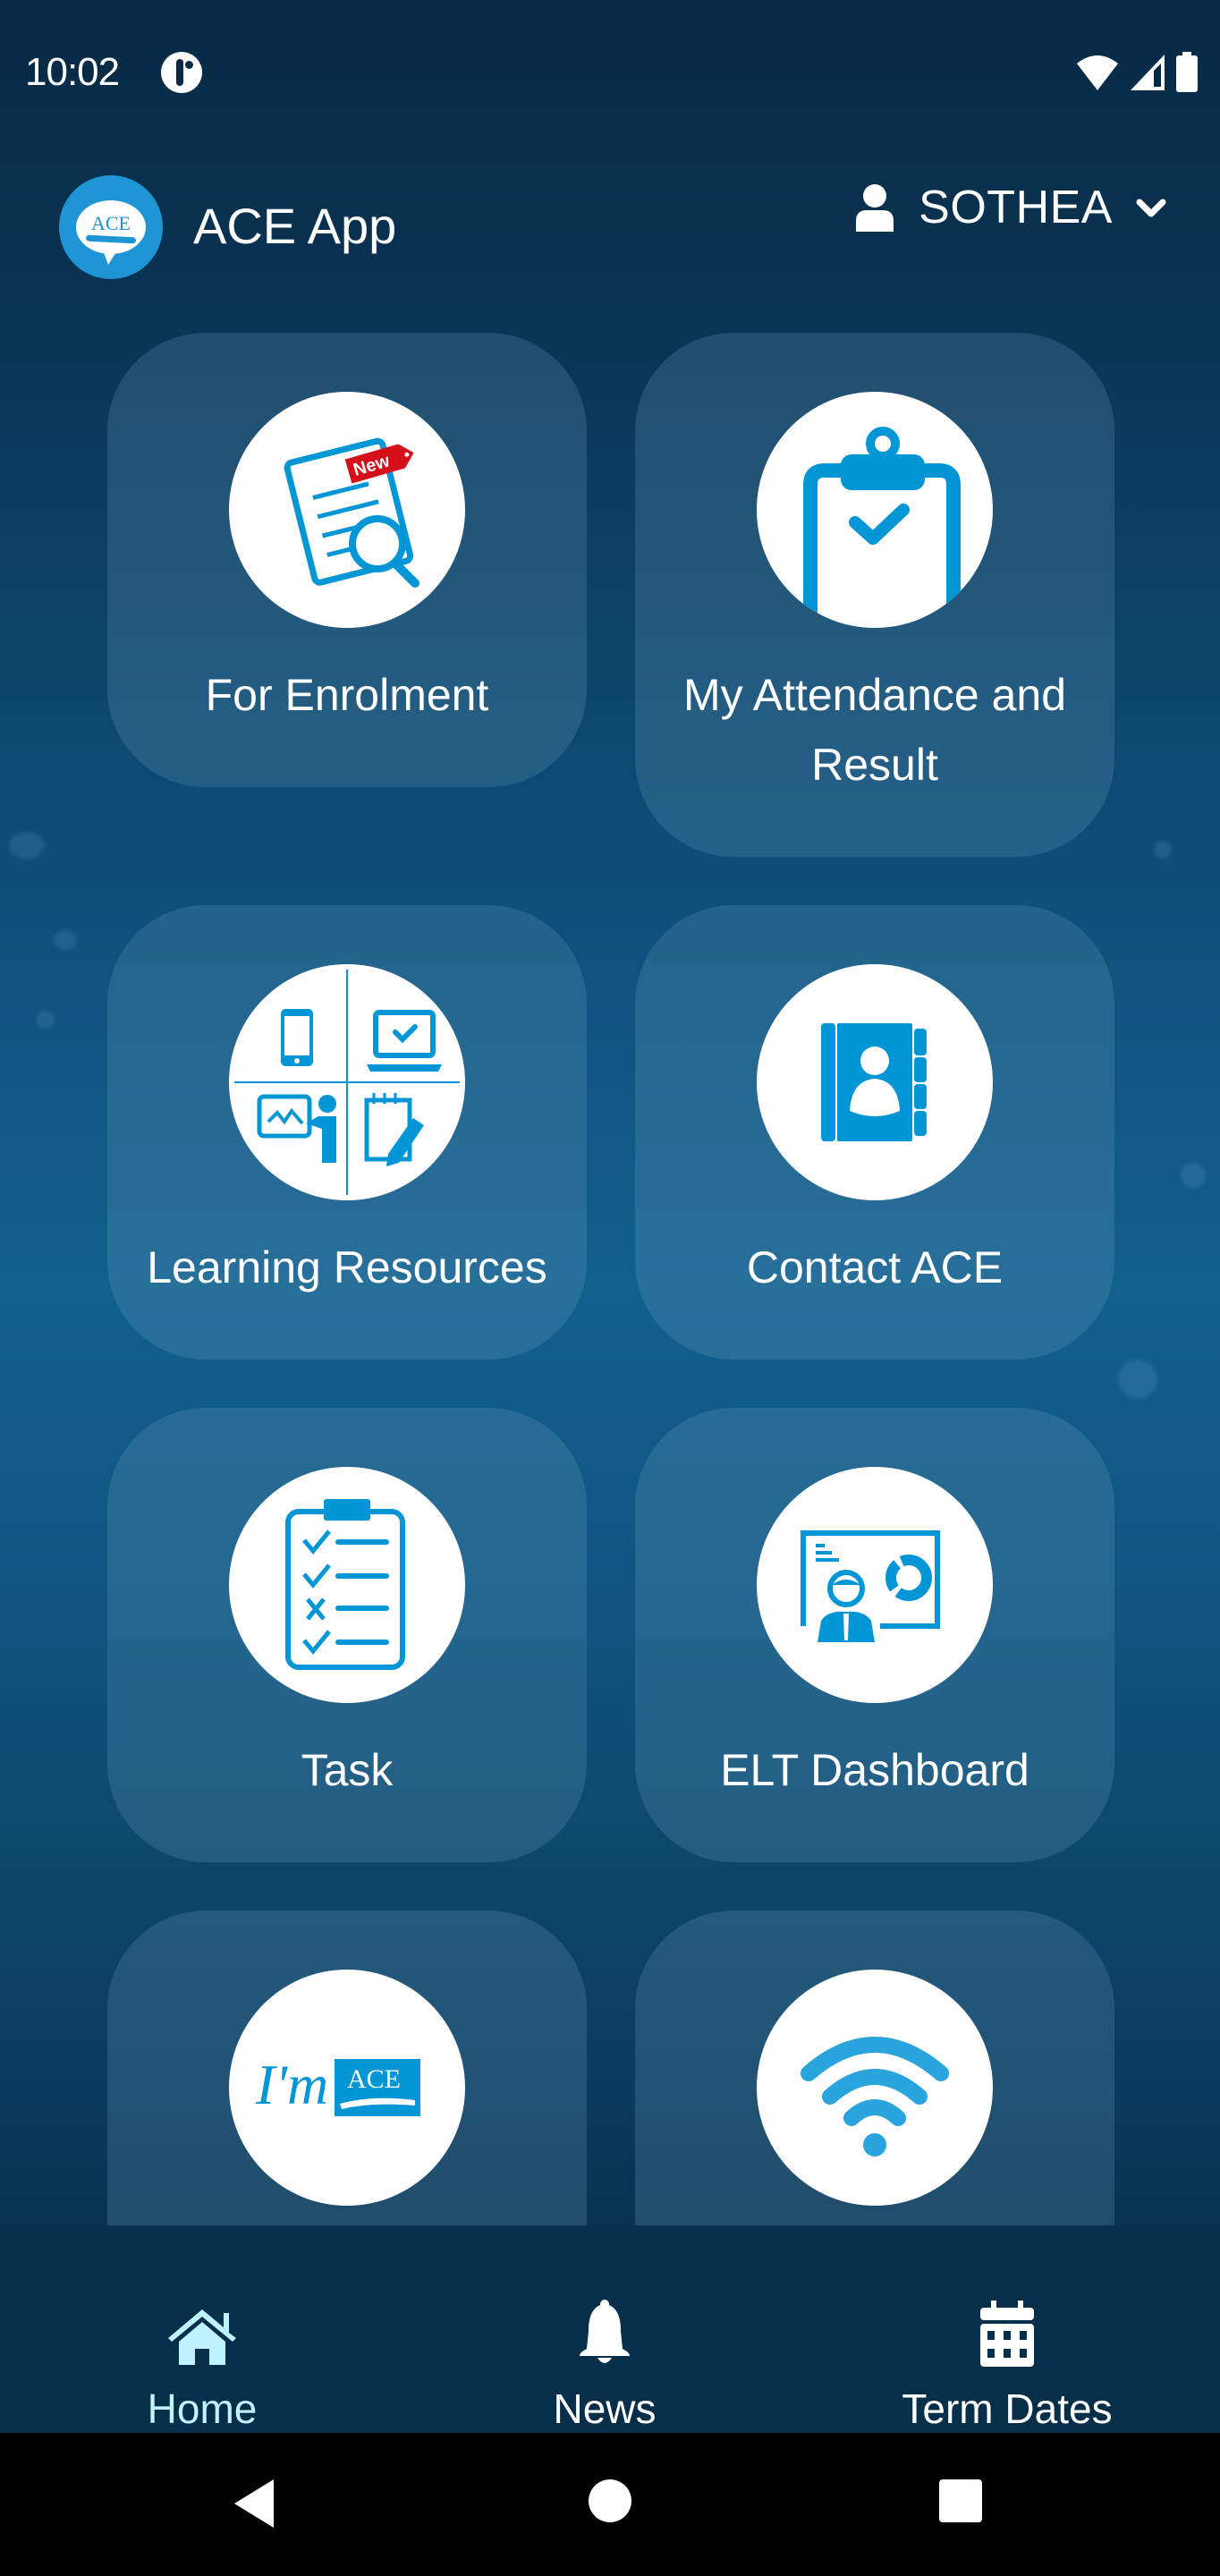 The image size is (1220, 2576). What do you see at coordinates (374, 2079) in the screenshot?
I see `ace-text: ACE` at bounding box center [374, 2079].